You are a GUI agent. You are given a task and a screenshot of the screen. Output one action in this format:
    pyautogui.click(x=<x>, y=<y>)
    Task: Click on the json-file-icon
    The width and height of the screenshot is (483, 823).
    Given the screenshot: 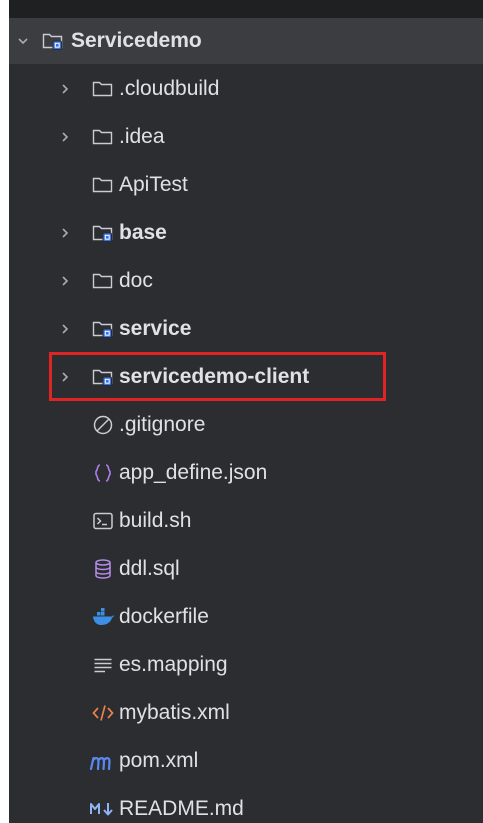 What is the action you would take?
    pyautogui.click(x=103, y=473)
    